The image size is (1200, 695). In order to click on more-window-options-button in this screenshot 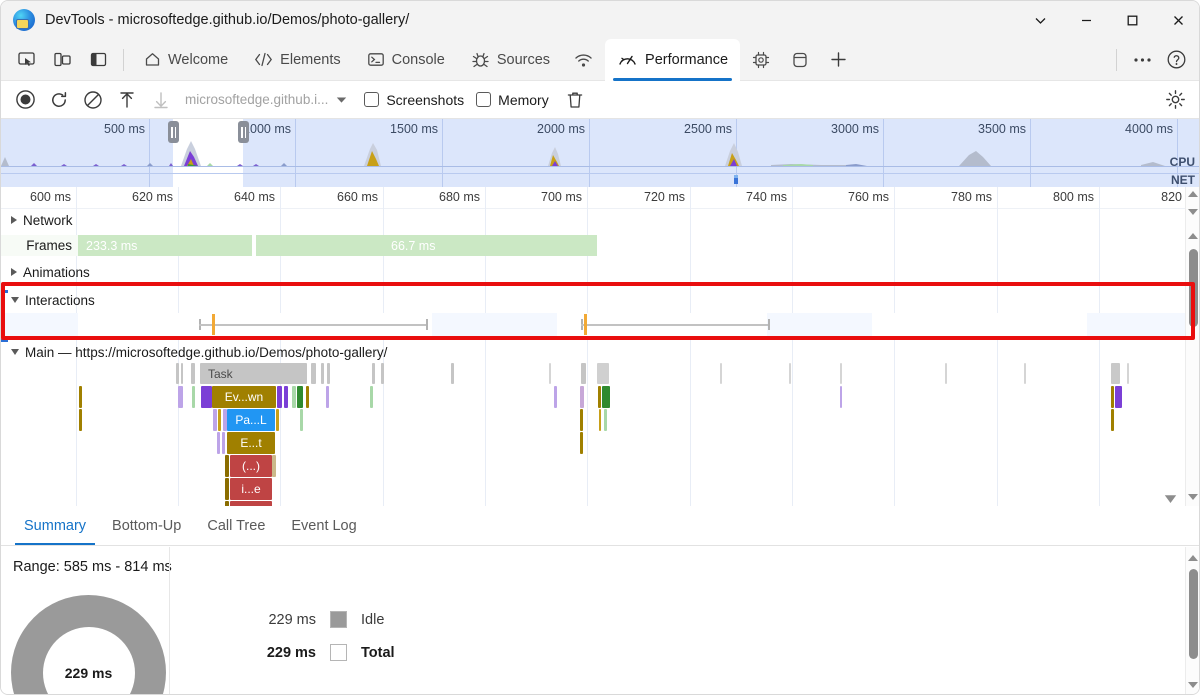, I will do `click(1040, 20)`.